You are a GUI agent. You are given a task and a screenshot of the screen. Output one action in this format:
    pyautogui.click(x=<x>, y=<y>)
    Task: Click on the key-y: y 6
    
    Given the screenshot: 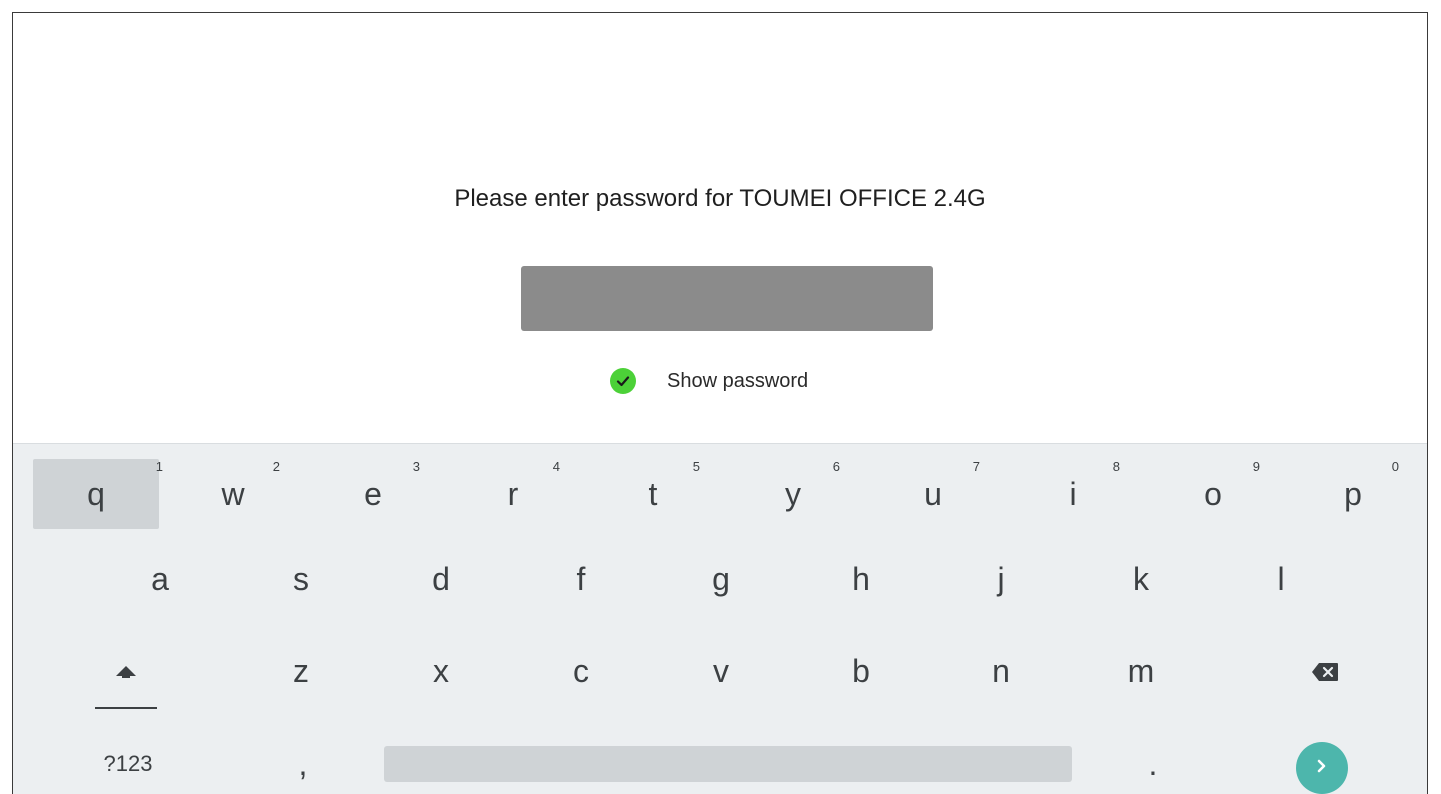 What is the action you would take?
    pyautogui.click(x=796, y=494)
    